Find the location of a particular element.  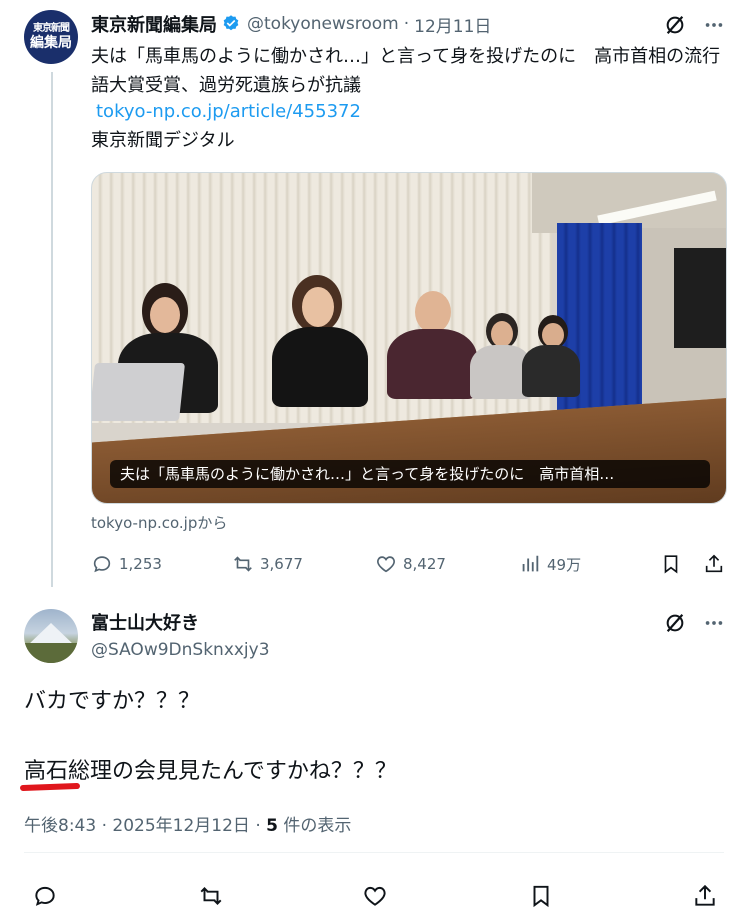

view-label: 件の表示 is located at coordinates (314, 826).